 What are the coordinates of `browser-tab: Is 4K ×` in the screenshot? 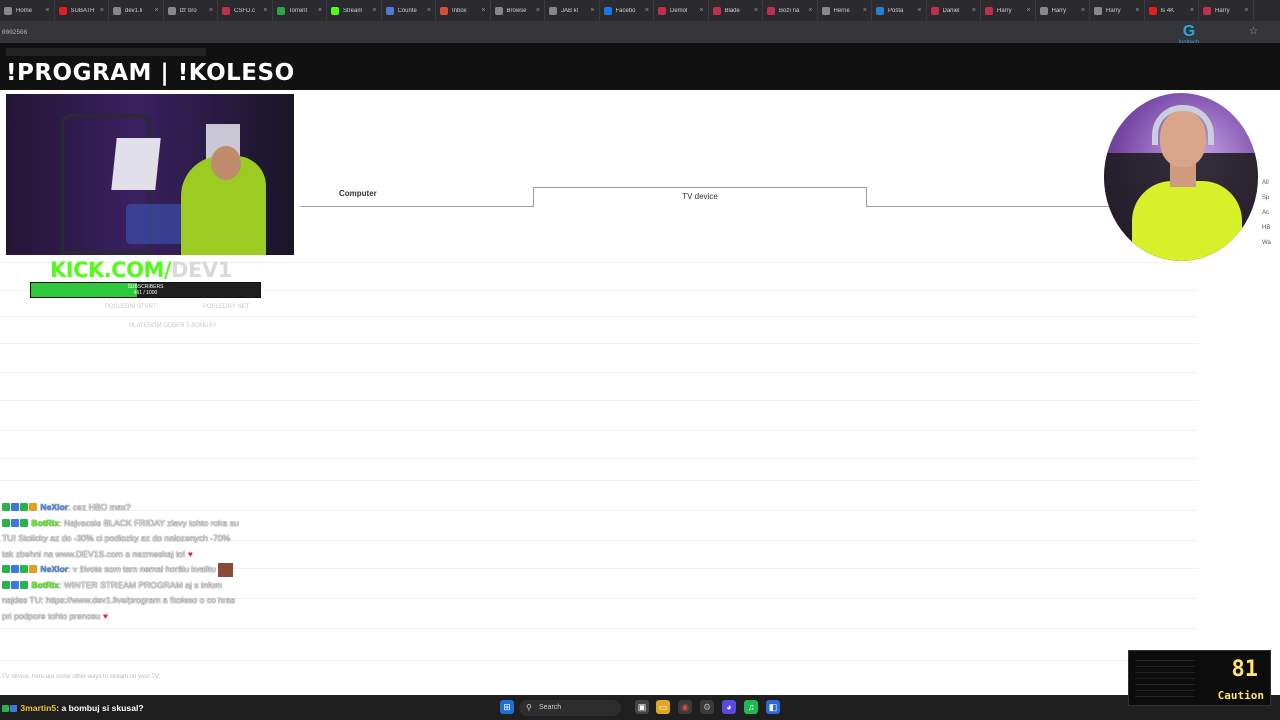 It's located at (1172, 10).